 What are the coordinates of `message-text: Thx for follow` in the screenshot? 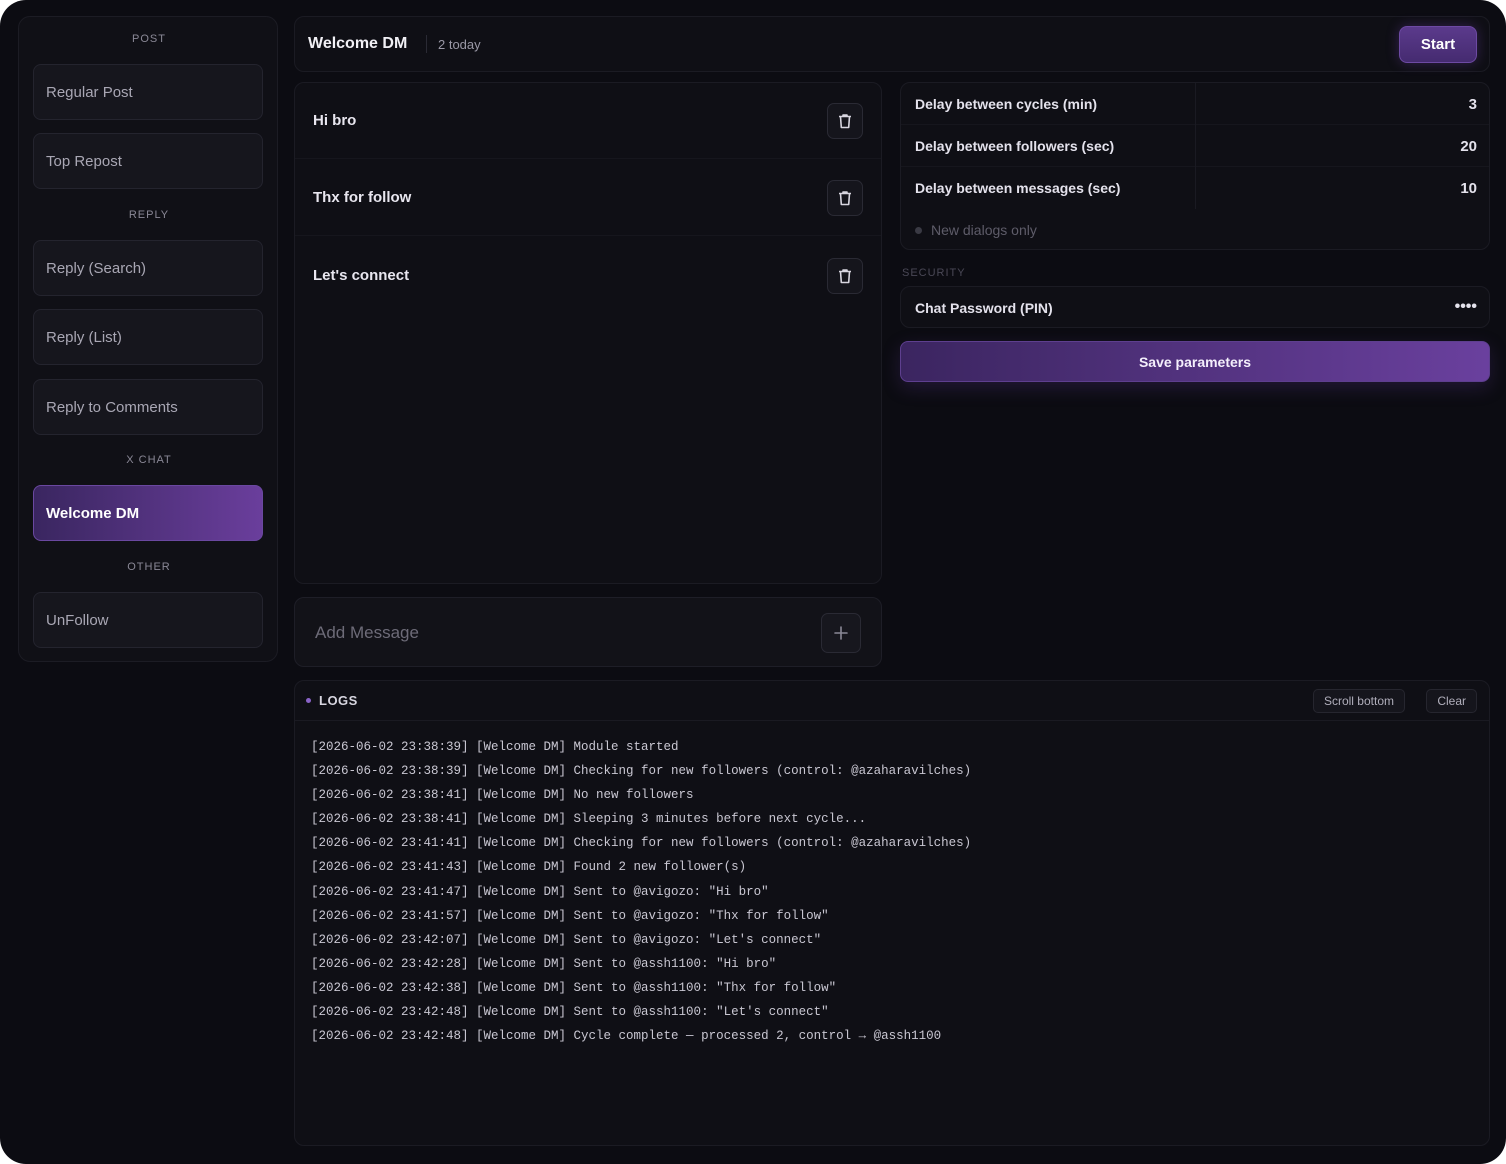 It's located at (362, 197).